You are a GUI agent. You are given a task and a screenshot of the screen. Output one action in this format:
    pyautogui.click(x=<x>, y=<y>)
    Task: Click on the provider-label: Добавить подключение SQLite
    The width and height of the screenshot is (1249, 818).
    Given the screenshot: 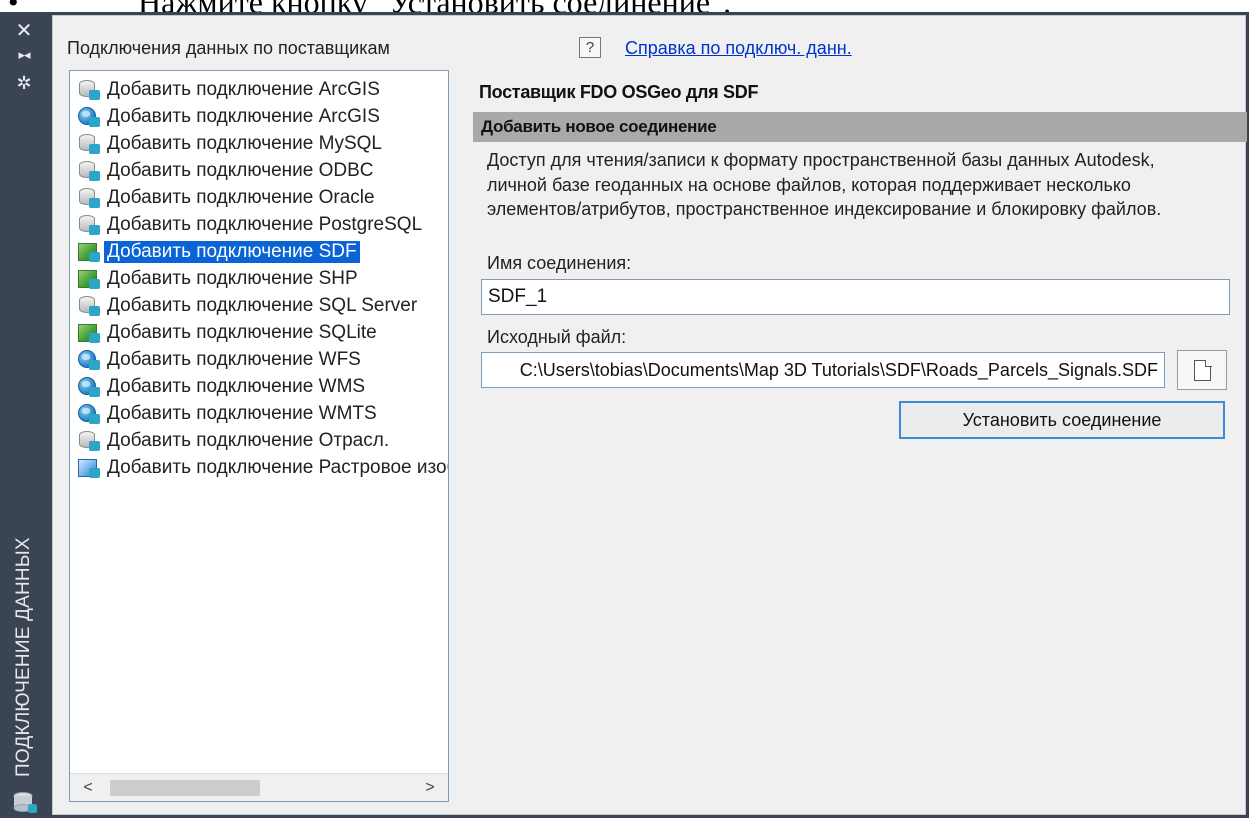 What is the action you would take?
    pyautogui.click(x=242, y=332)
    